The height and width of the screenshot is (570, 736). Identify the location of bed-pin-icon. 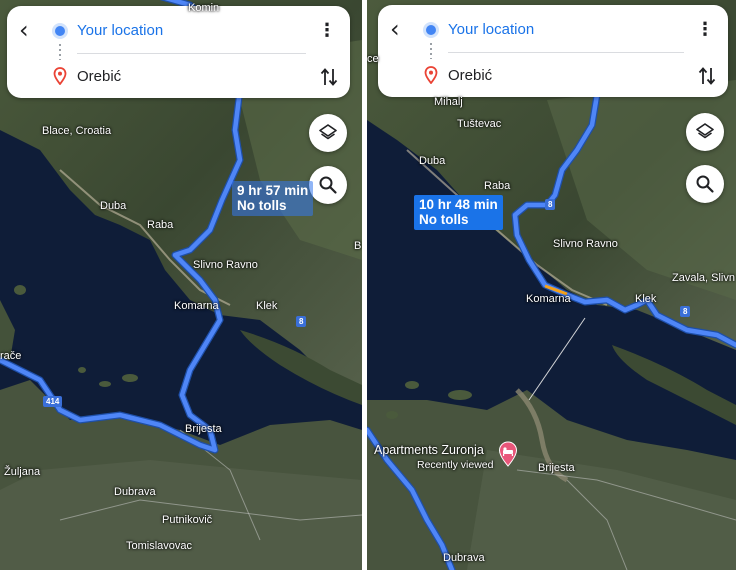
(508, 454).